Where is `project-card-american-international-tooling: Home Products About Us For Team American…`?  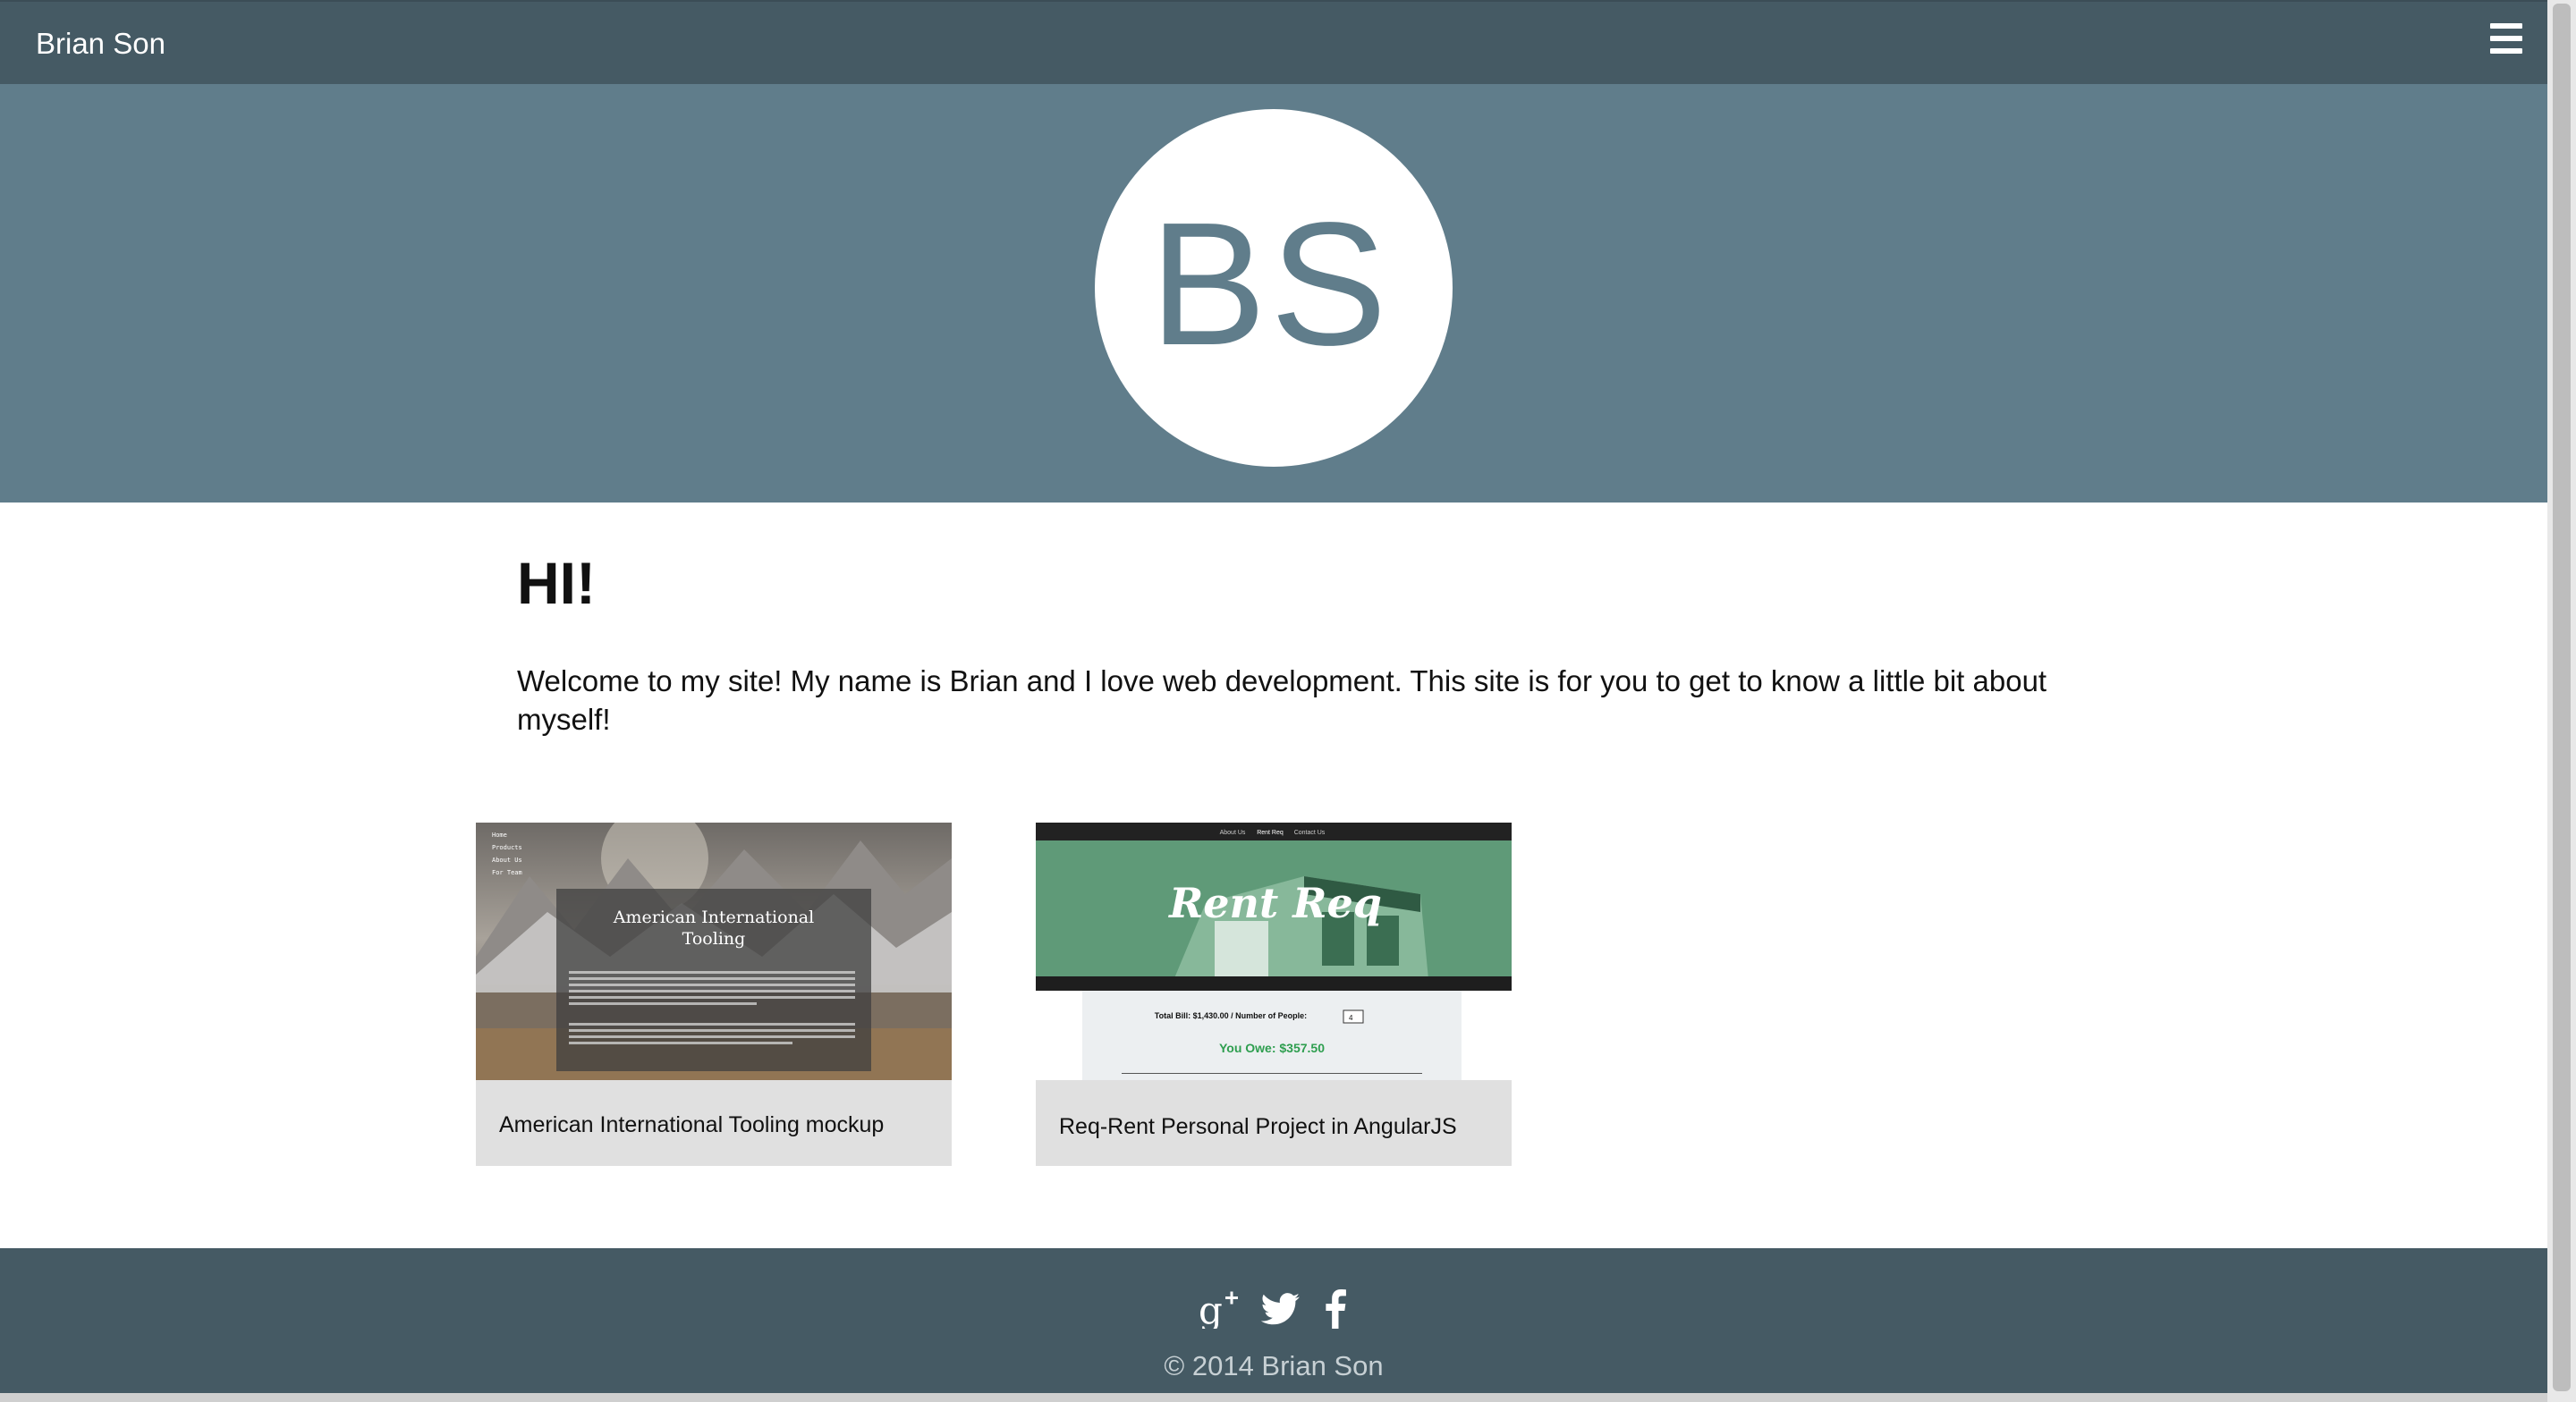
project-card-american-international-tooling: Home Products About Us For Team American… is located at coordinates (714, 994).